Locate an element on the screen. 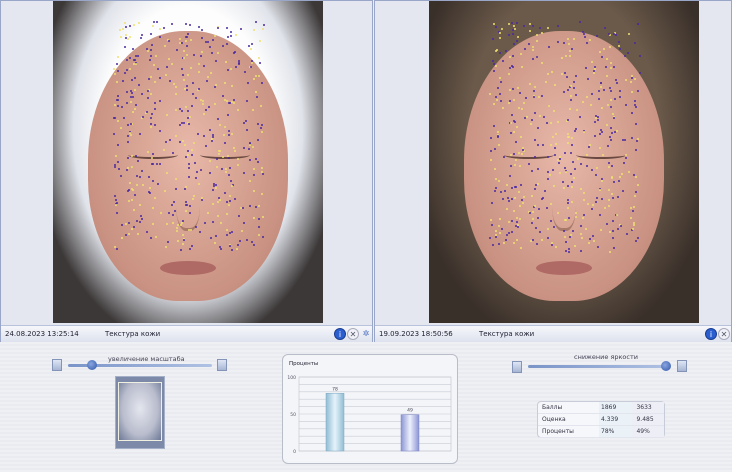 The height and width of the screenshot is (472, 732). slider-knob is located at coordinates (665, 366).